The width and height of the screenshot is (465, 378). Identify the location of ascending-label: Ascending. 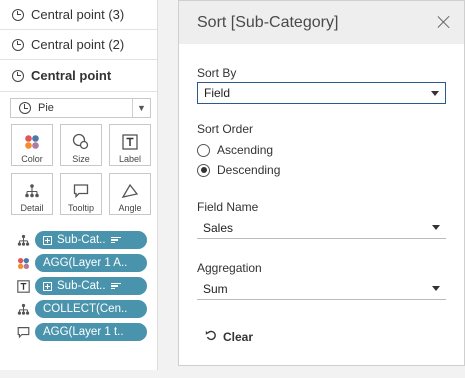
(245, 150).